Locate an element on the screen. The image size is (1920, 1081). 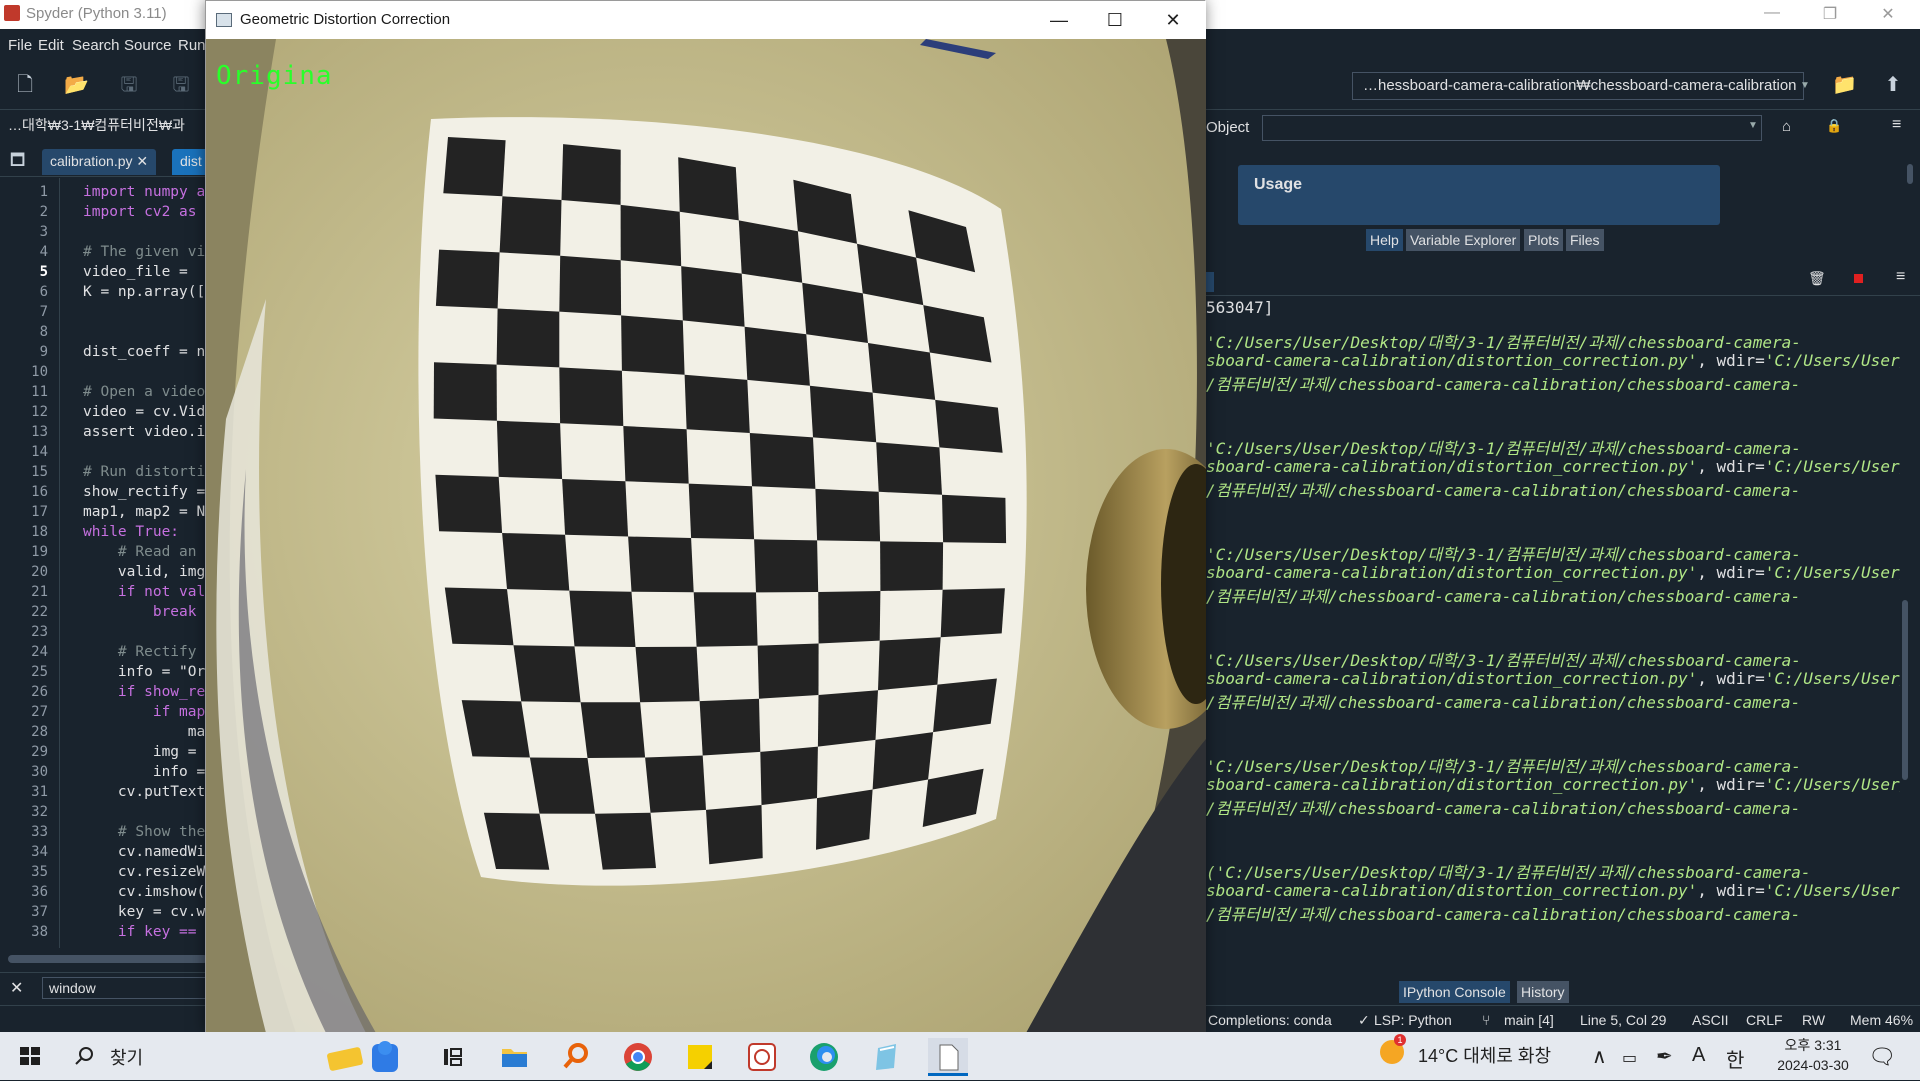
code-line: break is located at coordinates (140, 612).